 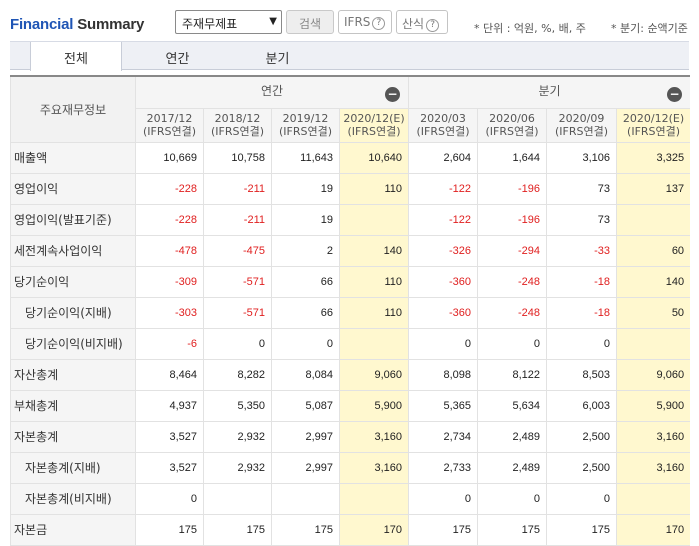 I want to click on table-cell: 5,634, so click(x=512, y=405).